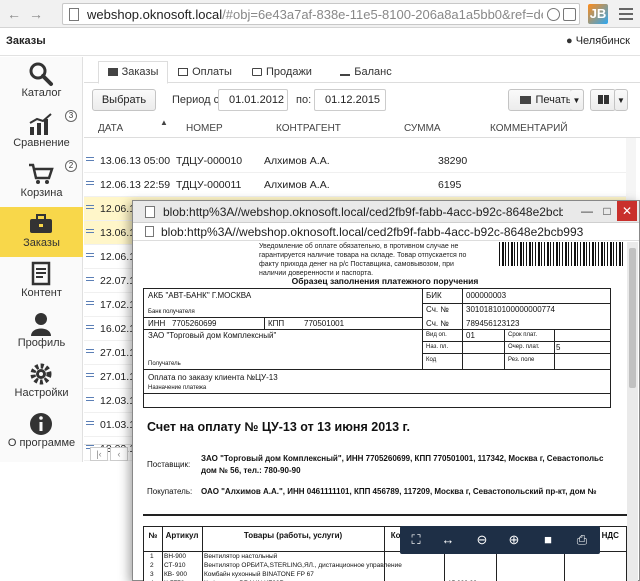 The image size is (640, 581). What do you see at coordinates (514, 540) in the screenshot?
I see `zoom-in-icon: ⊕` at bounding box center [514, 540].